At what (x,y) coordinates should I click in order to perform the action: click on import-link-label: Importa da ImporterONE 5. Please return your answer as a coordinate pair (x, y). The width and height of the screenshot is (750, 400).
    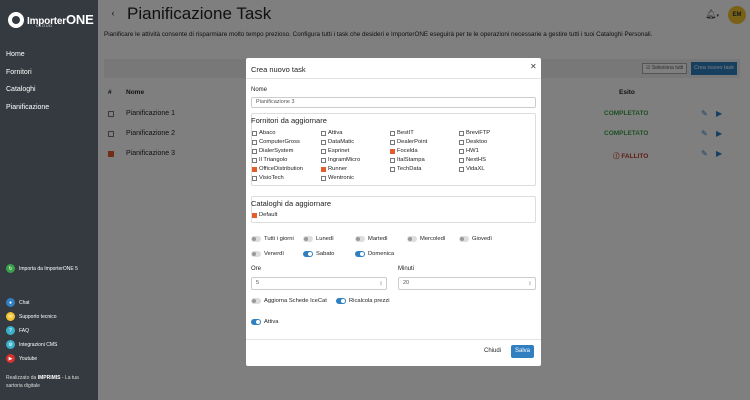
    Looking at the image, I should click on (48, 268).